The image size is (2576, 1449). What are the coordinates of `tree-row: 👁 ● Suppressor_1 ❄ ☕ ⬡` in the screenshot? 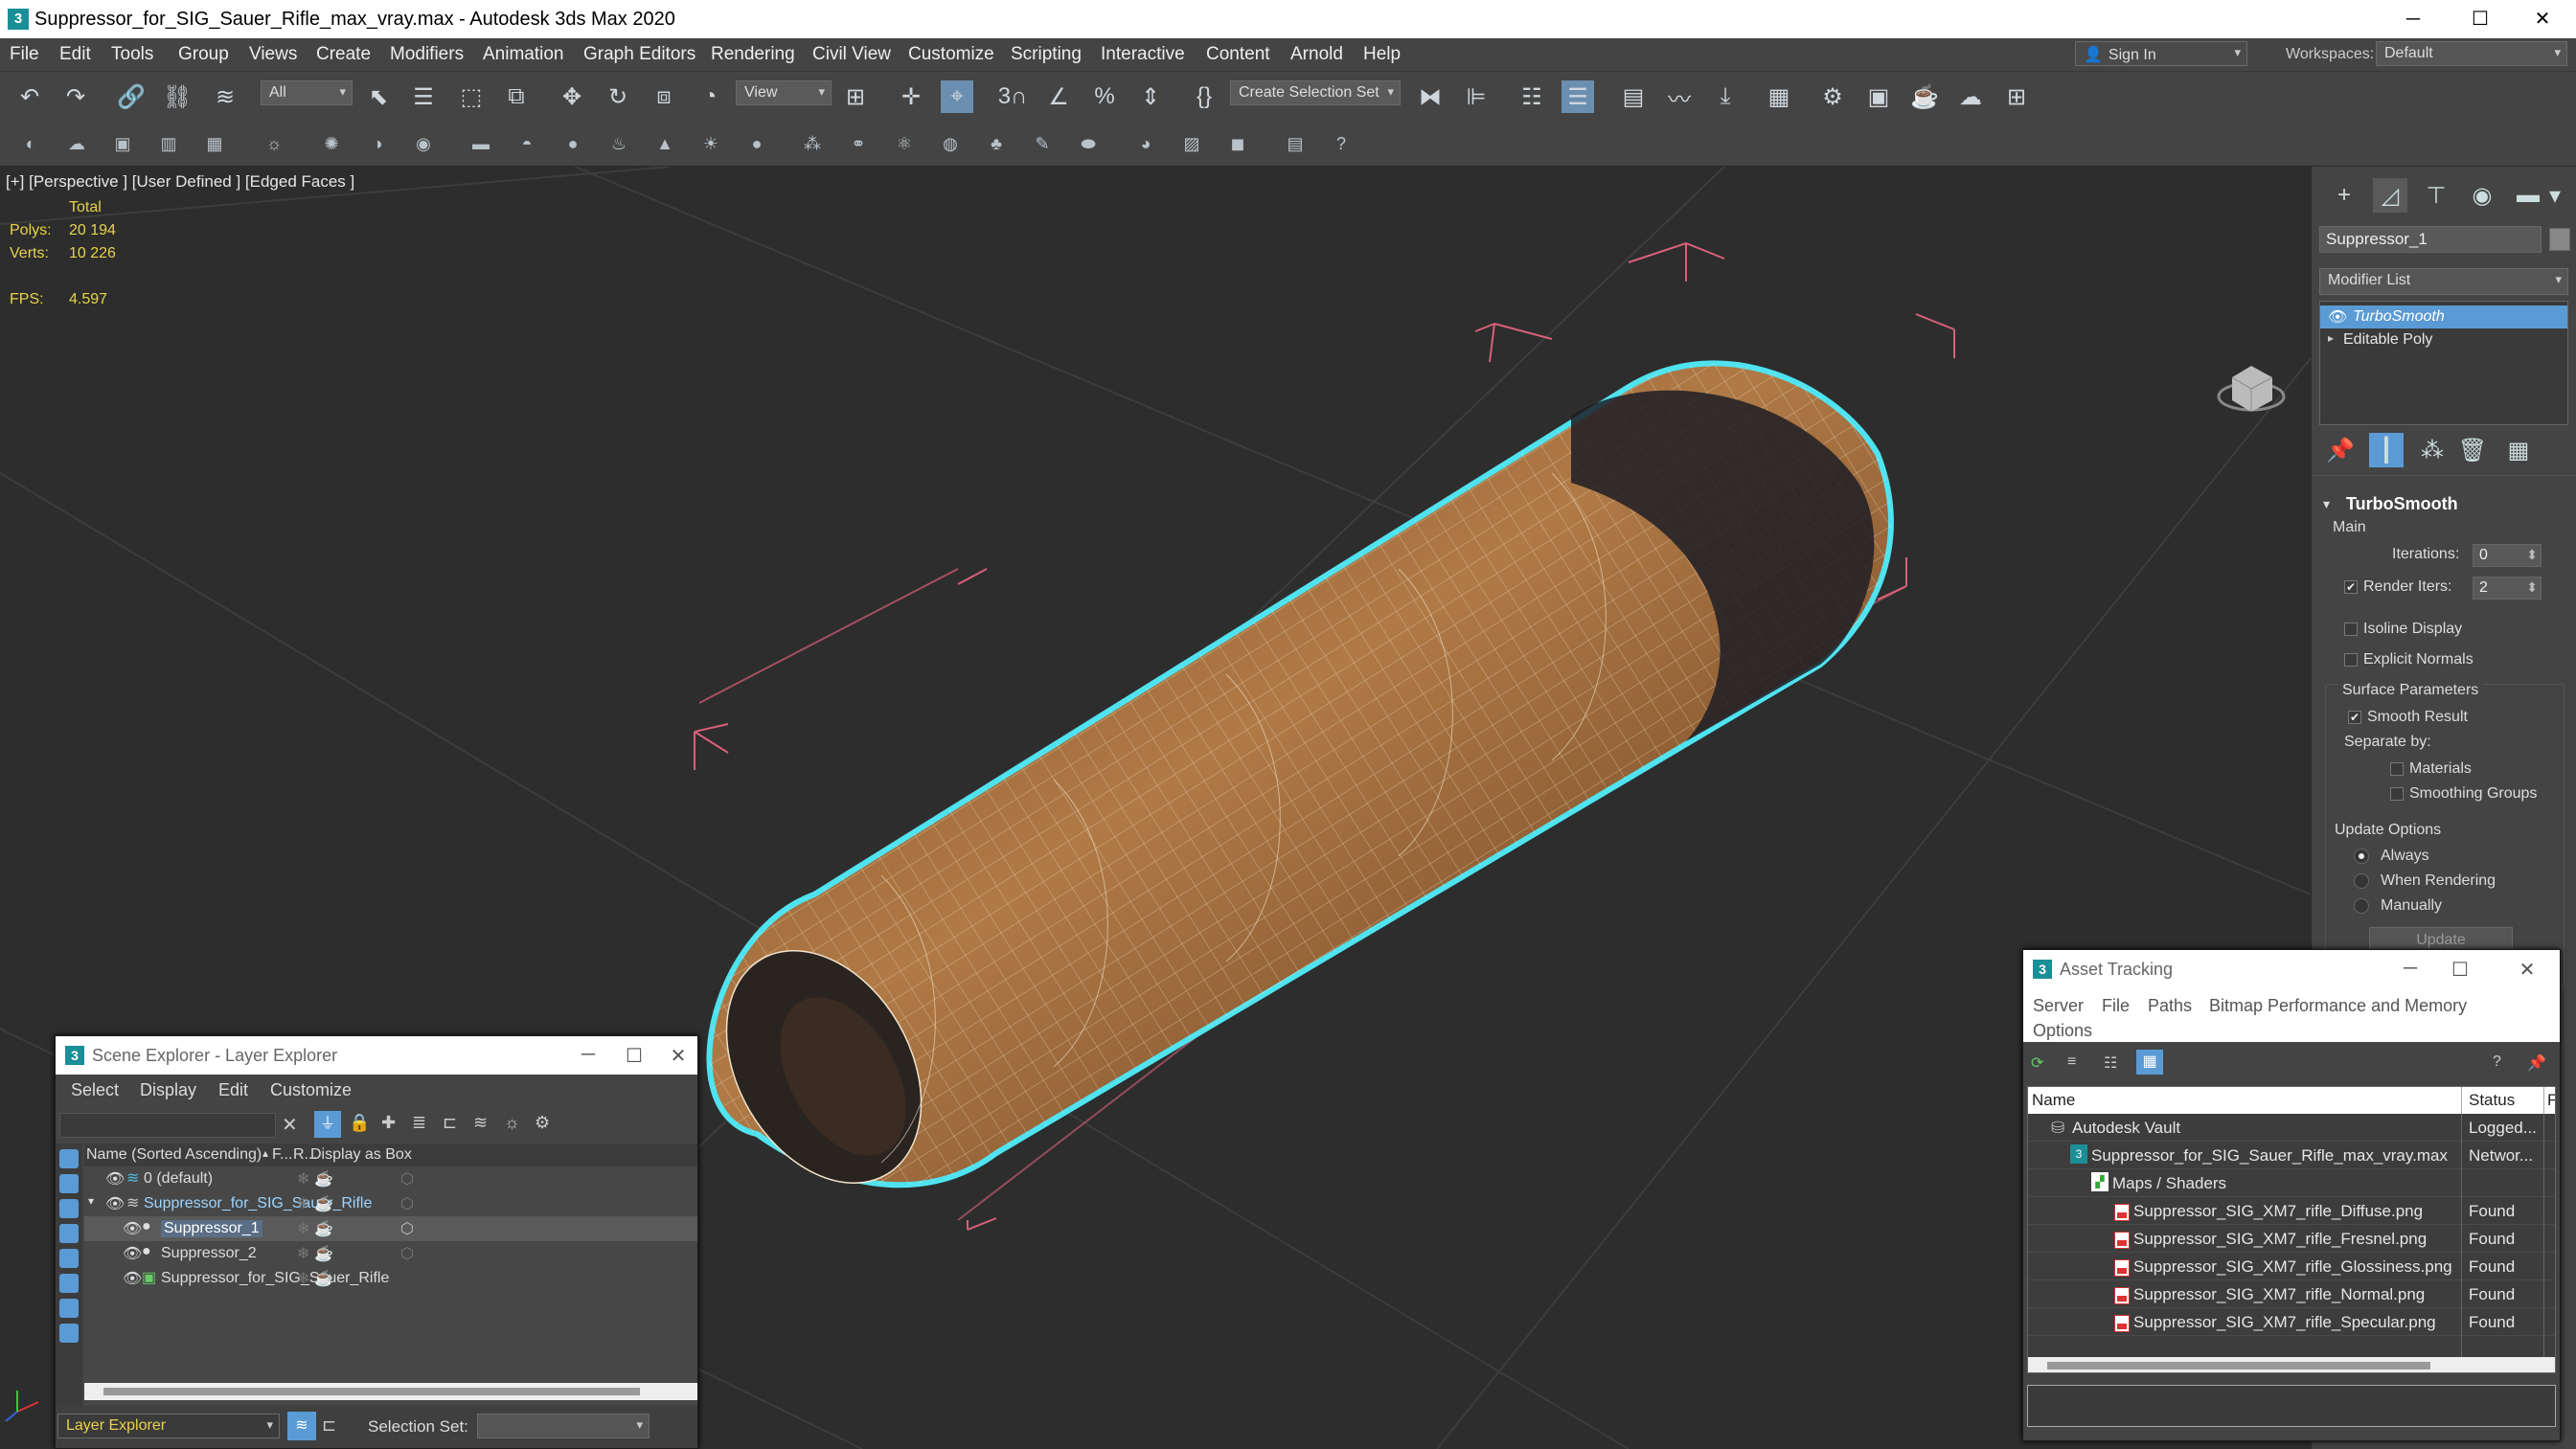 It's located at (390, 1228).